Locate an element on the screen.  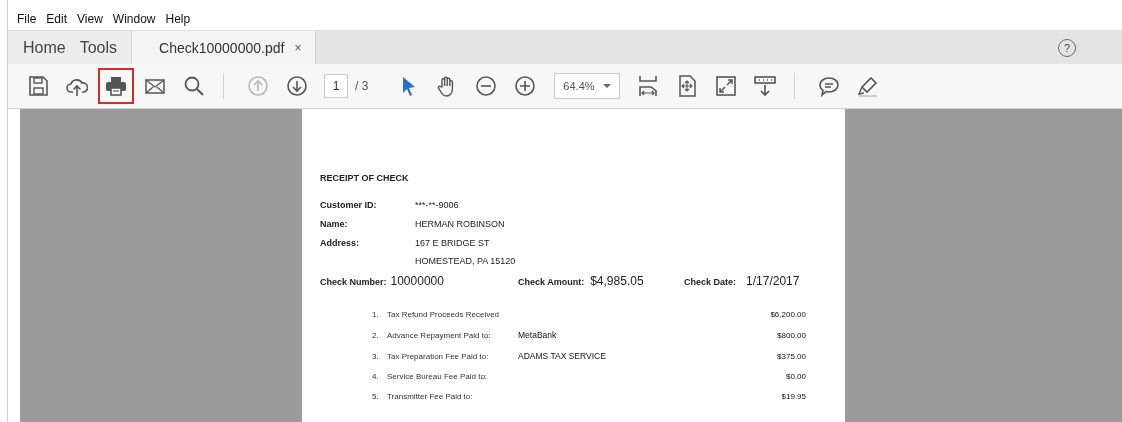
payee-name: ADAMS TAX SERVICE is located at coordinates (562, 356).